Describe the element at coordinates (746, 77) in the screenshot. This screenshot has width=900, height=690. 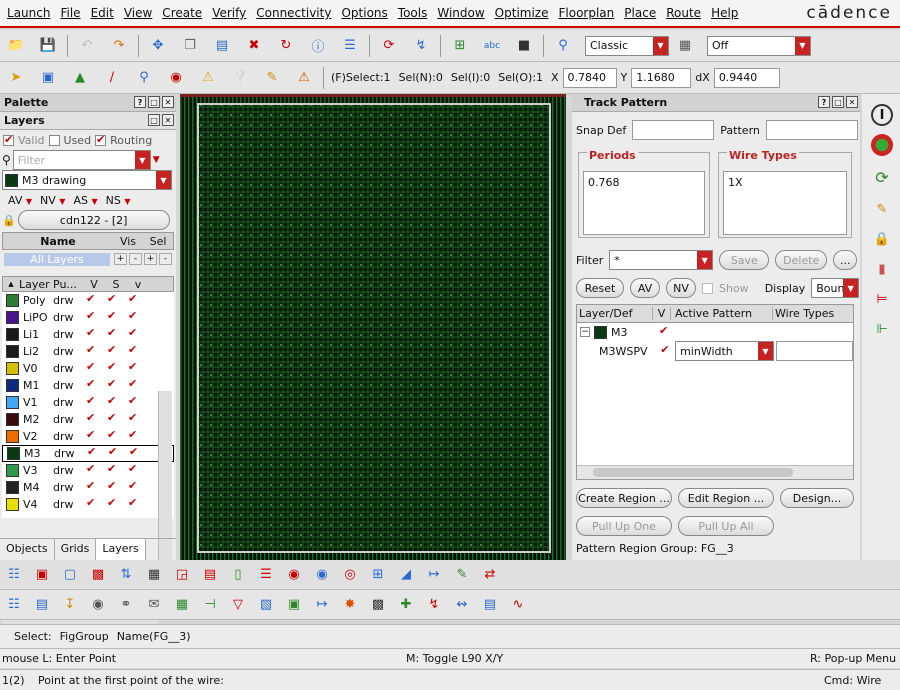
I see `dx-field: 0.9440` at that location.